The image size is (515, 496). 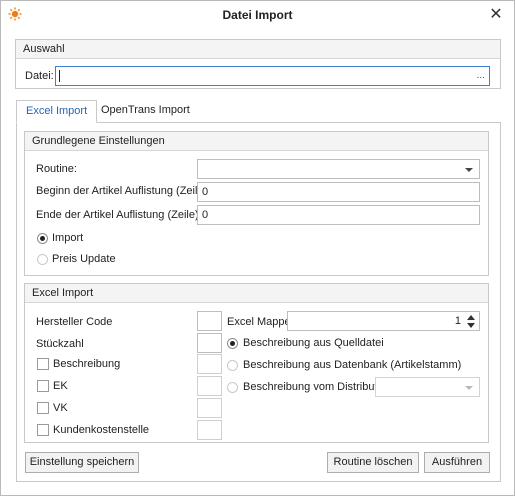 What do you see at coordinates (315, 387) in the screenshot?
I see `beschreibung-distributor-label: Beschreibung vom Distributor` at bounding box center [315, 387].